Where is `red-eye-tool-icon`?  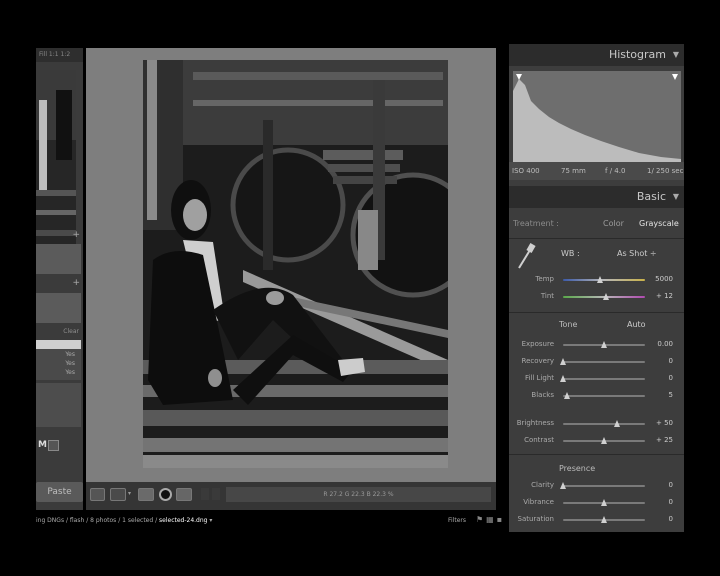 red-eye-tool-icon is located at coordinates (165, 494).